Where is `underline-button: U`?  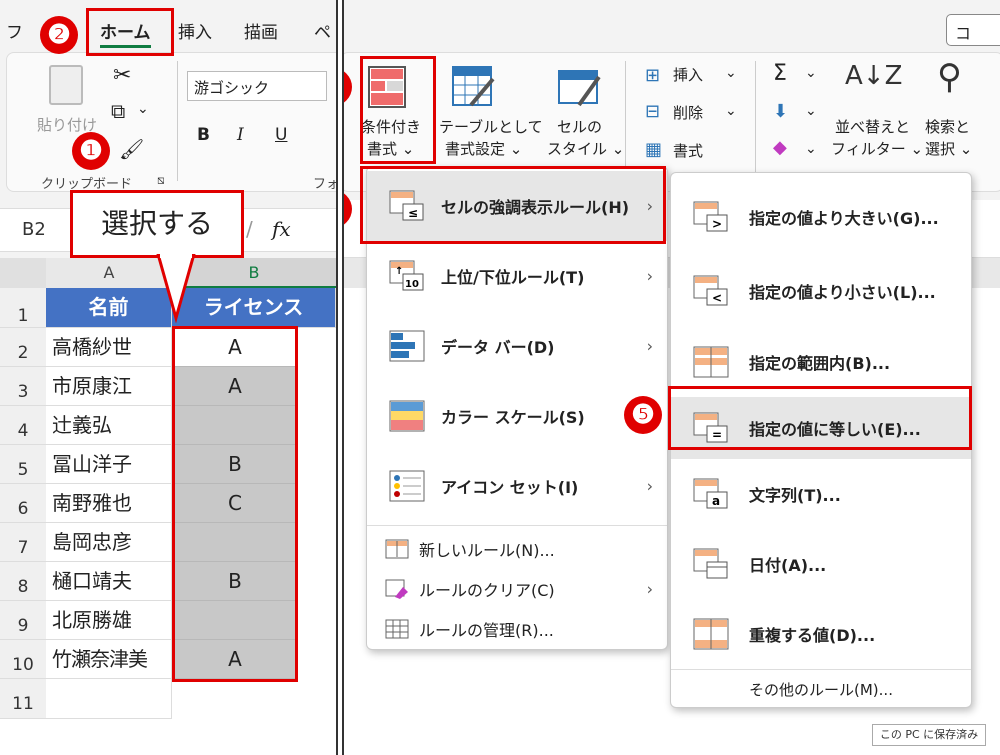 underline-button: U is located at coordinates (281, 135).